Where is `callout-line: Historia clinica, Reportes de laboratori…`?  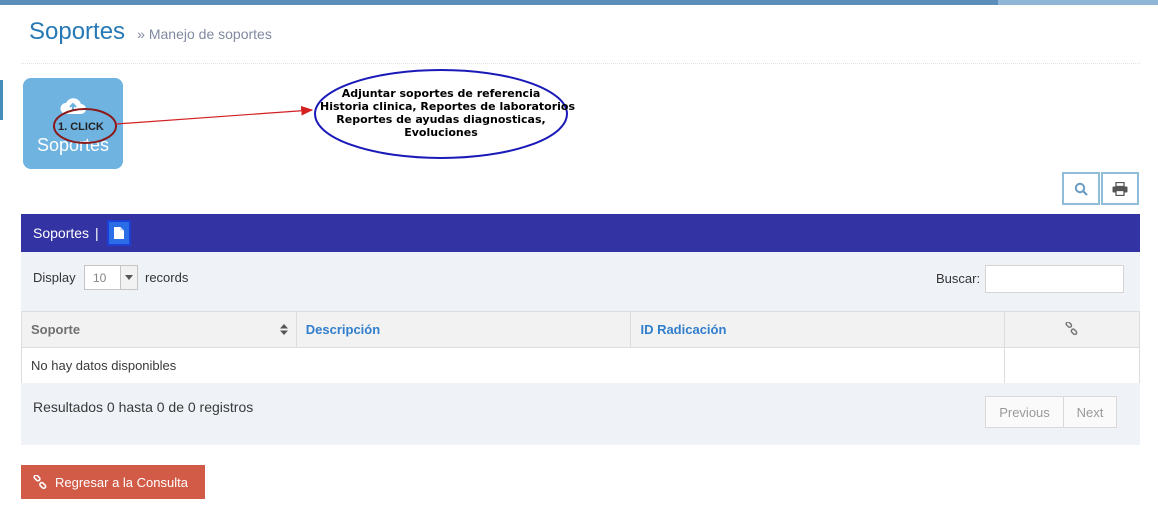 callout-line: Historia clinica, Reportes de laboratori… is located at coordinates (448, 106).